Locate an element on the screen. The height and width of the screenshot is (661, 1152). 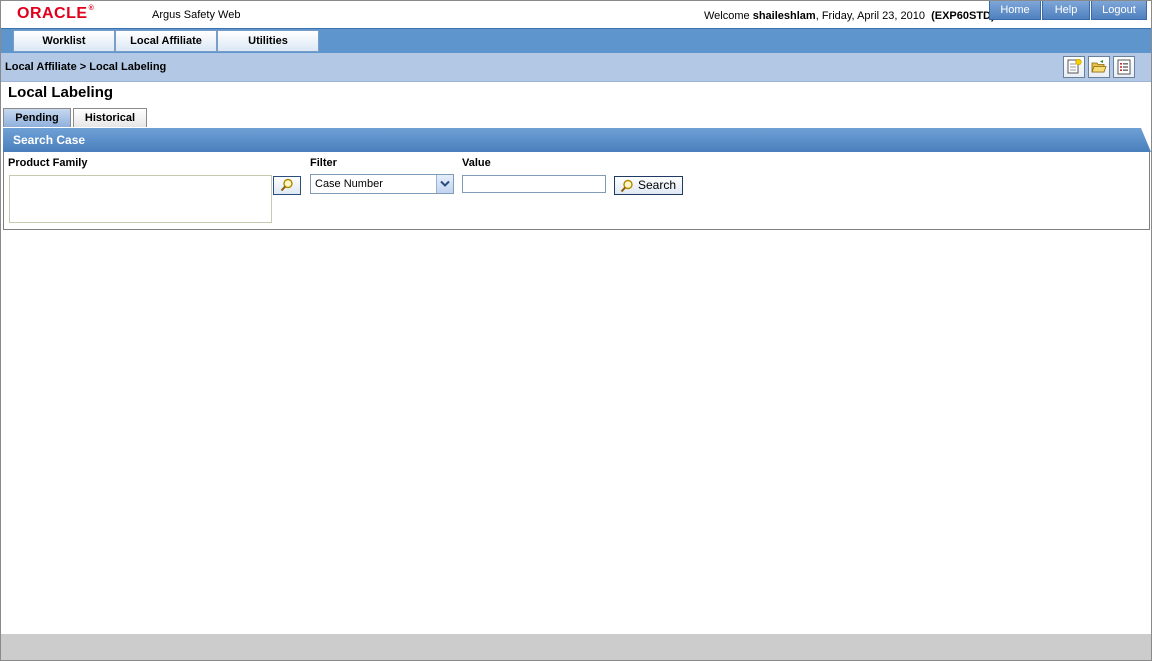
help-link: Help is located at coordinates (1066, 10).